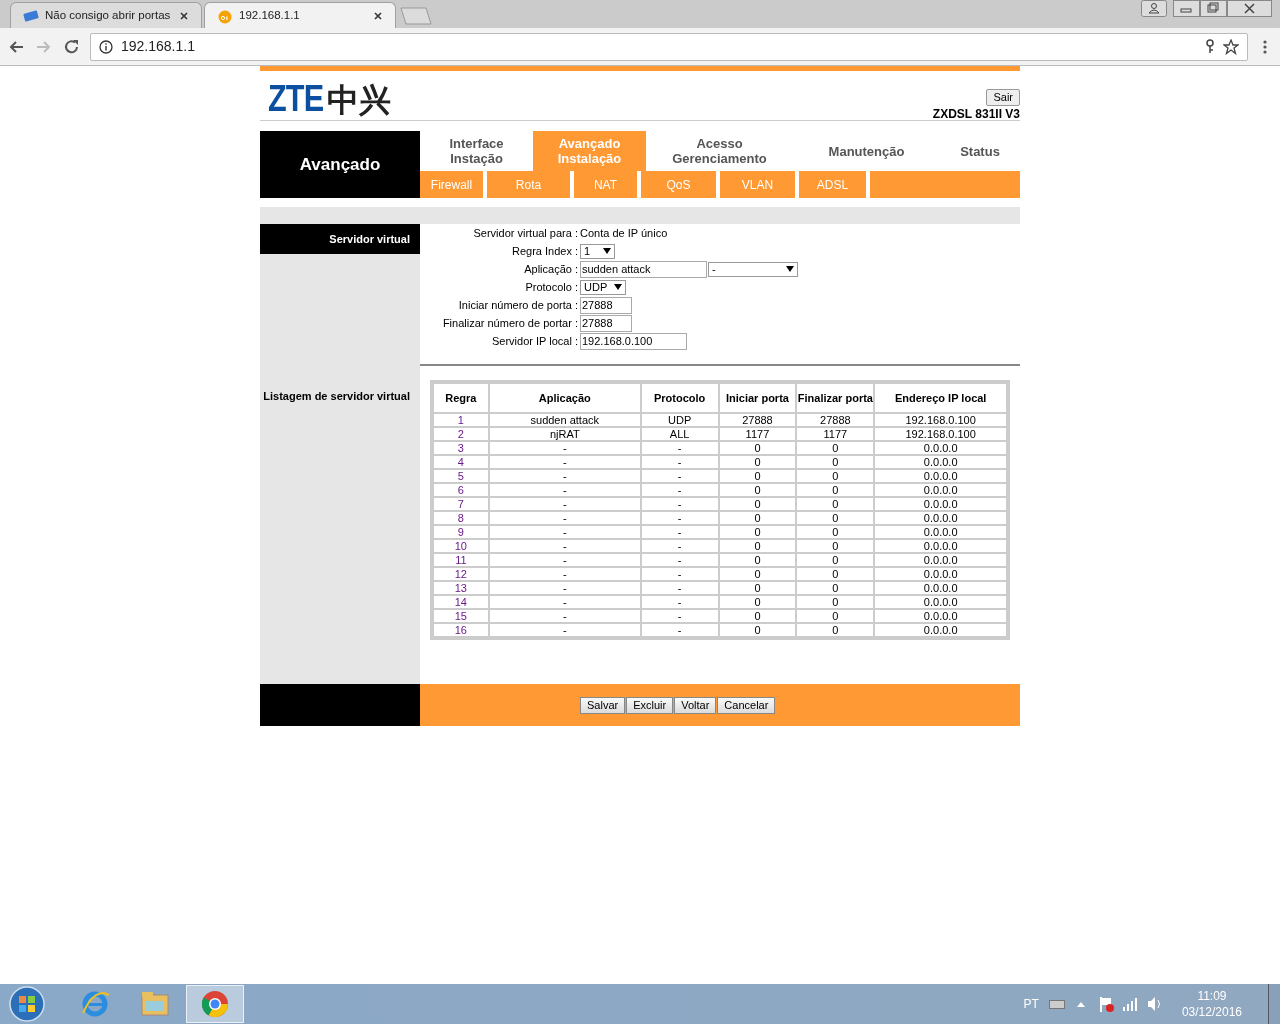 The height and width of the screenshot is (1024, 1280). Describe the element at coordinates (1154, 1004) in the screenshot. I see `speaker-icon` at that location.